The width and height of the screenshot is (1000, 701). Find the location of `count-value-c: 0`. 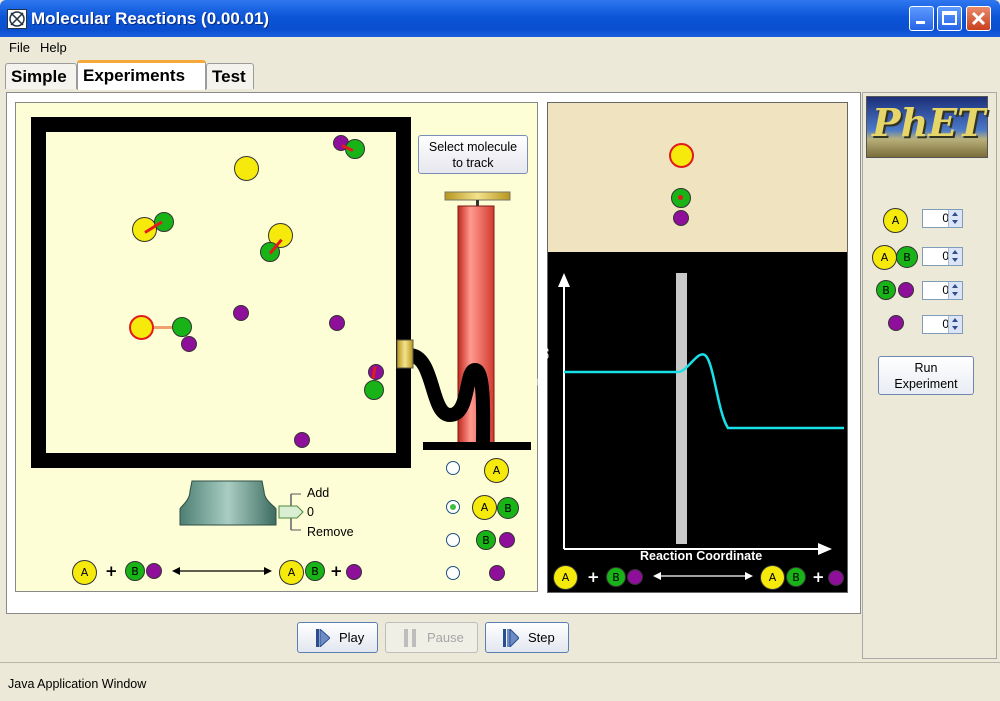

count-value-c: 0 is located at coordinates (937, 324).